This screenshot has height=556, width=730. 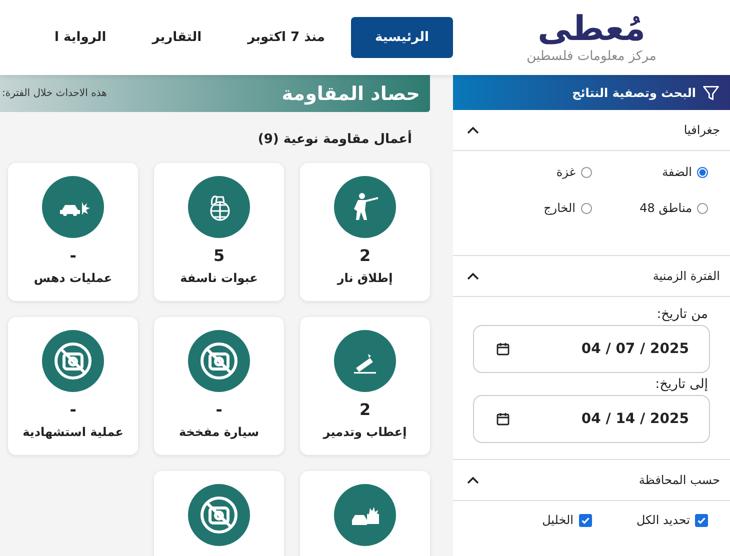 What do you see at coordinates (334, 139) in the screenshot?
I see `section-heading: أعمال مقاومة نوعية (9)` at bounding box center [334, 139].